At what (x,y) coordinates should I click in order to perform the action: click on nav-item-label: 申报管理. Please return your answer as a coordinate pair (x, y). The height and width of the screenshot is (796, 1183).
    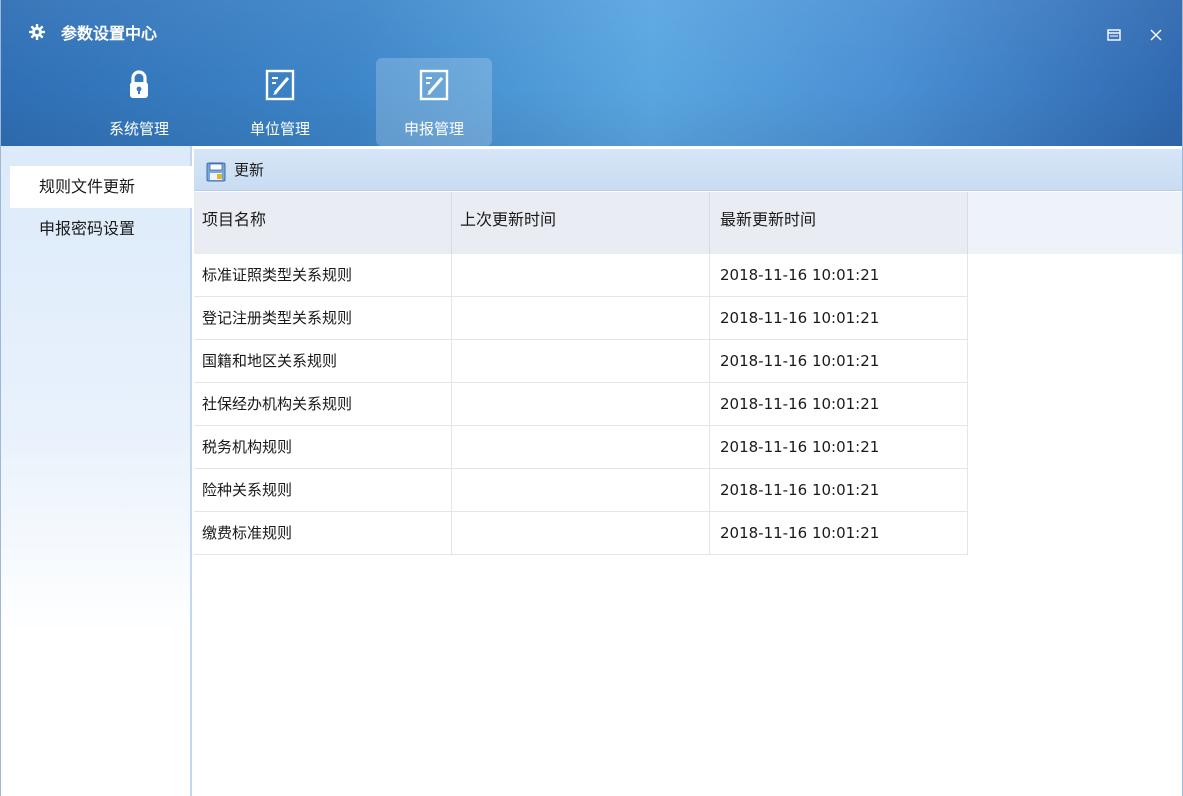
    Looking at the image, I should click on (433, 129).